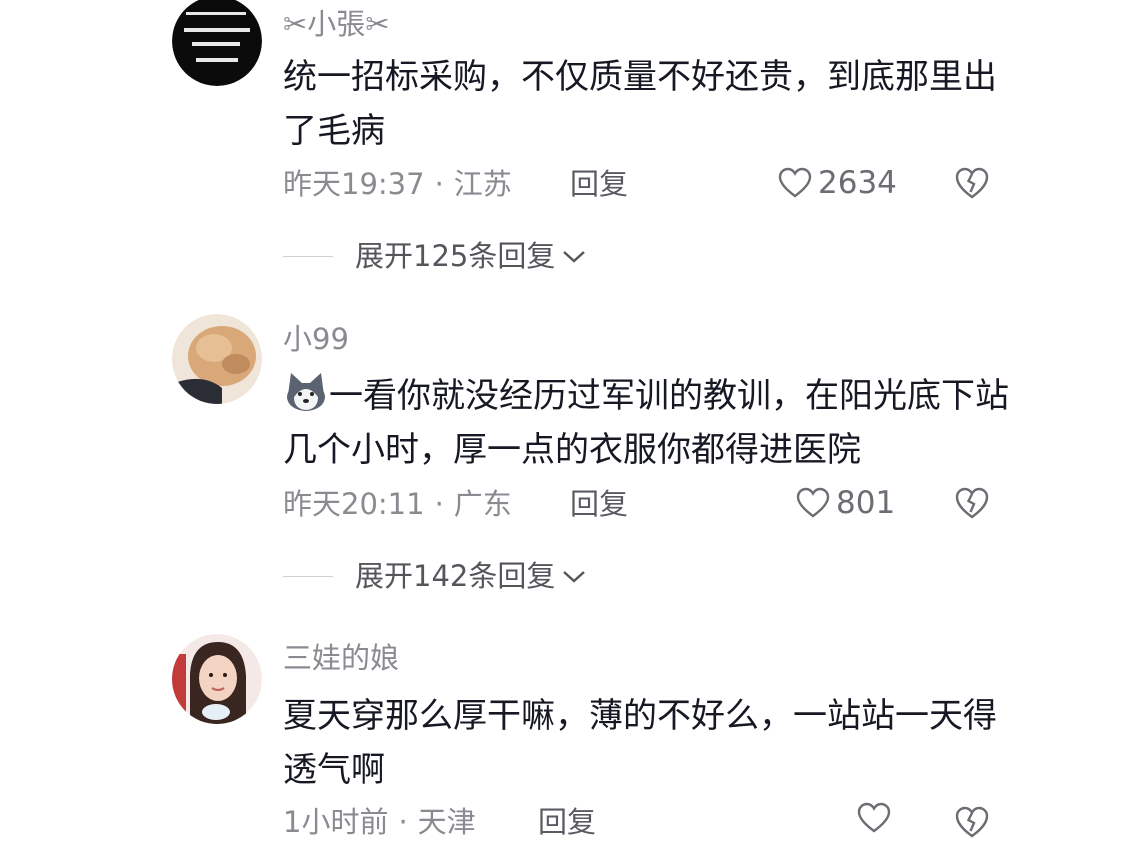 The image size is (1138, 858). I want to click on comment-meta: 昨天20:11 · 广东, so click(397, 504).